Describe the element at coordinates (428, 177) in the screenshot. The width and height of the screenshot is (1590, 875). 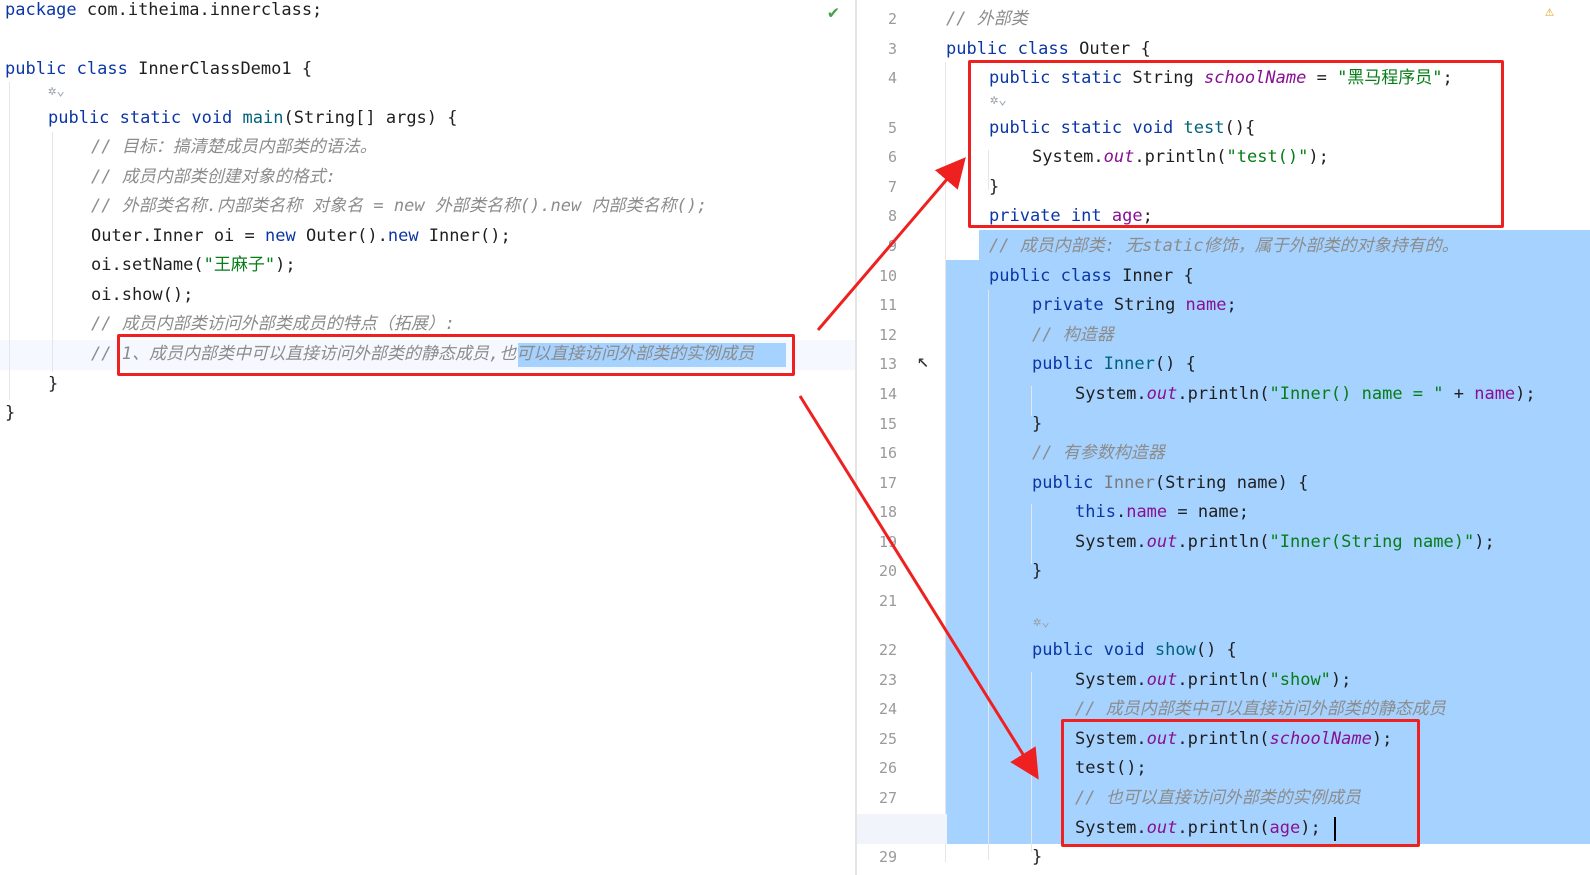
I see `code-line: // 成员内部类创建对象的格式:` at that location.